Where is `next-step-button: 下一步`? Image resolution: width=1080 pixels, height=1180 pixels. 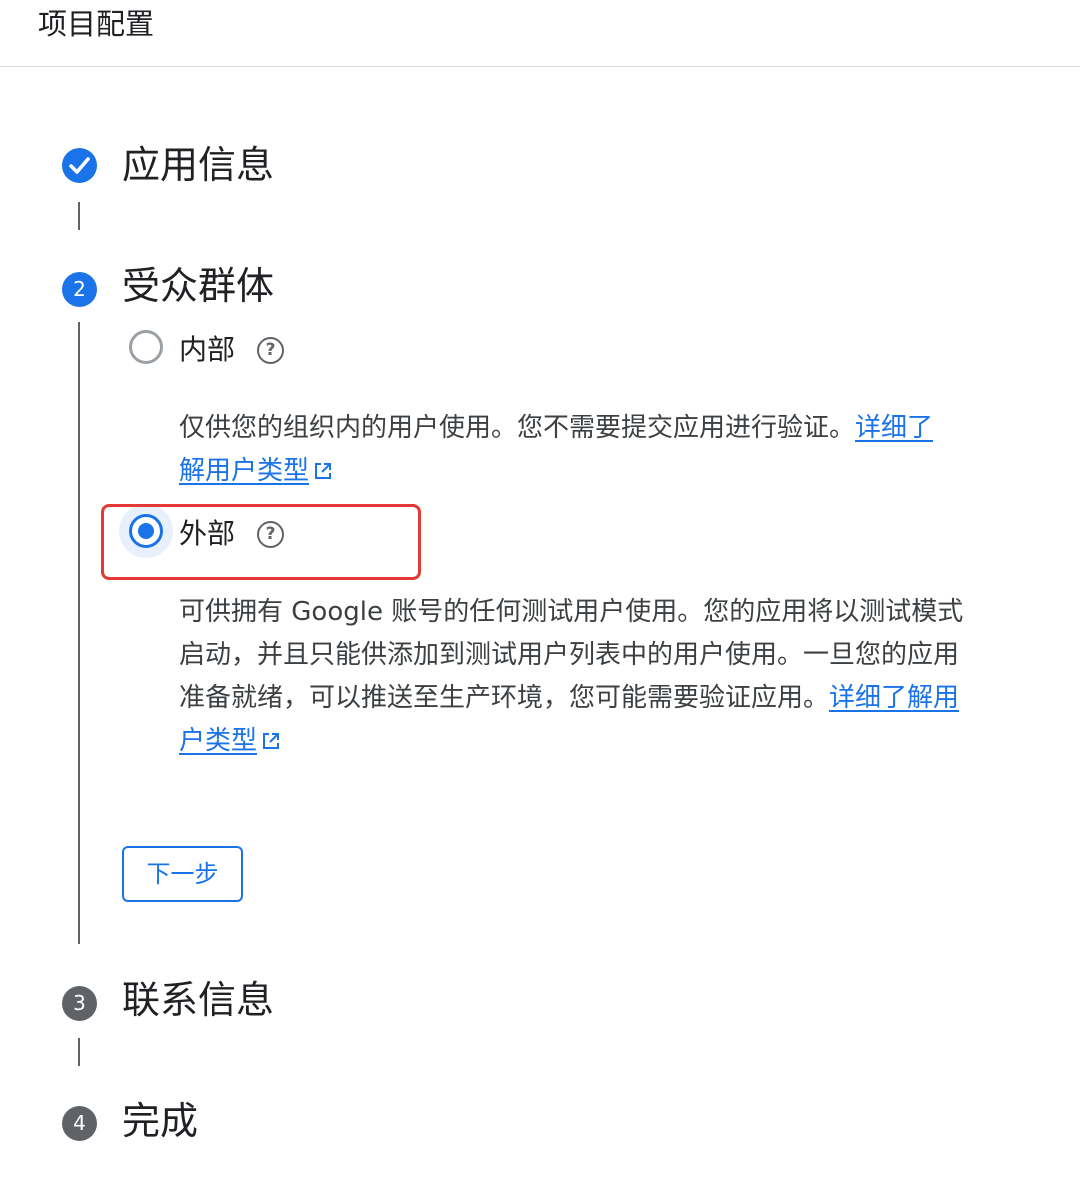 next-step-button: 下一步 is located at coordinates (182, 874).